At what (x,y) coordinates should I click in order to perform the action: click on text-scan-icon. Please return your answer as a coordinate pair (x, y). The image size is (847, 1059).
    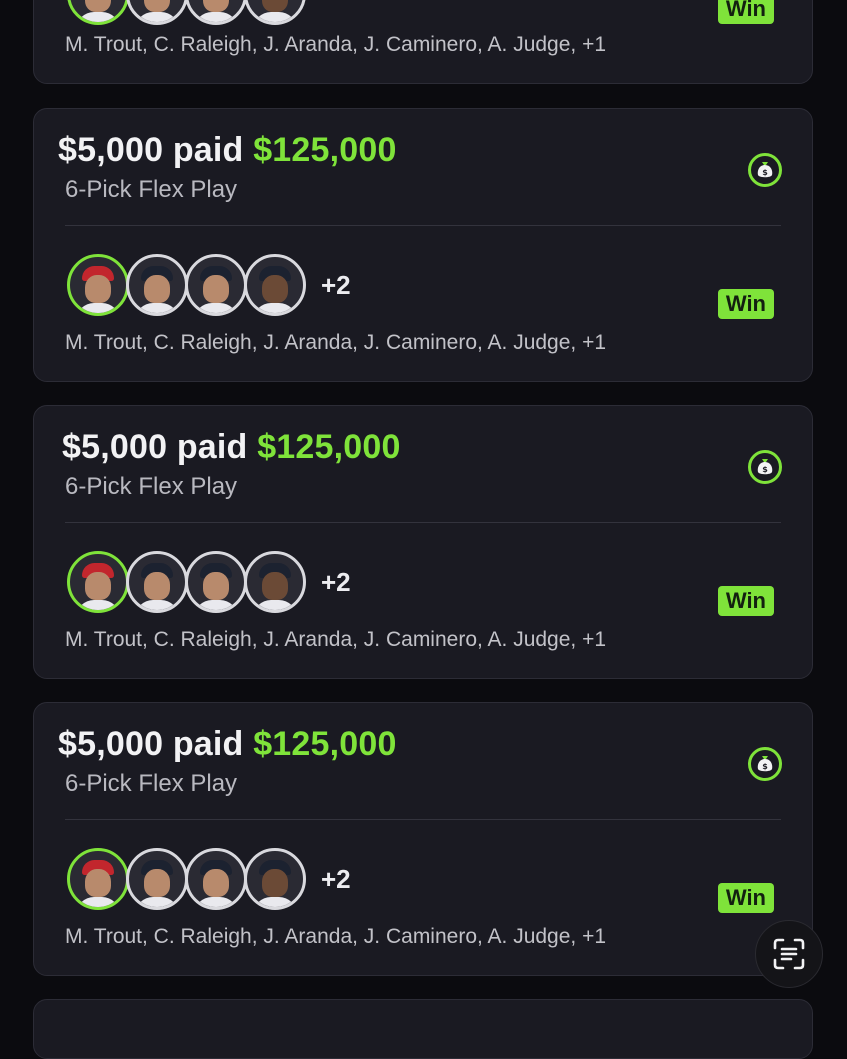
    Looking at the image, I should click on (789, 954).